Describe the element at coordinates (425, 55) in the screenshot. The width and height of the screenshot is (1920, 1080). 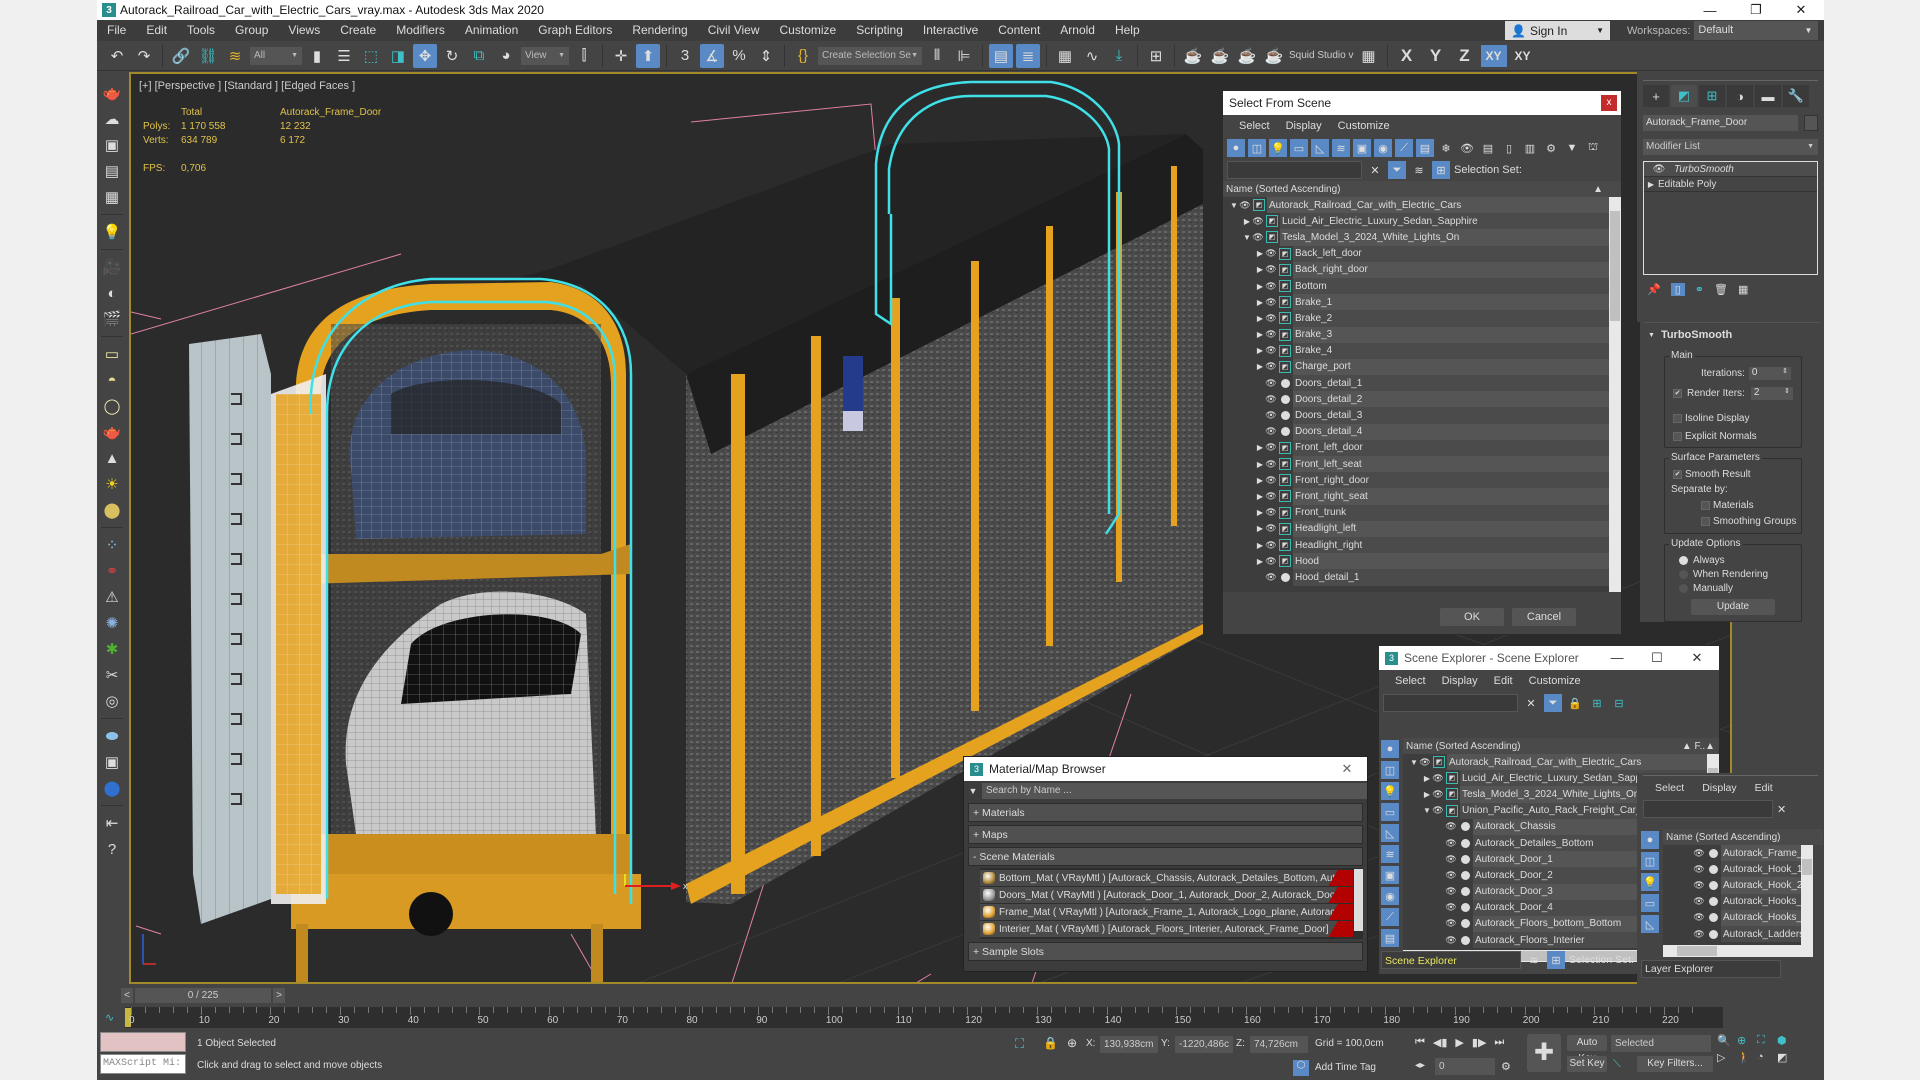
I see `select-and-move-icon: ✥` at that location.